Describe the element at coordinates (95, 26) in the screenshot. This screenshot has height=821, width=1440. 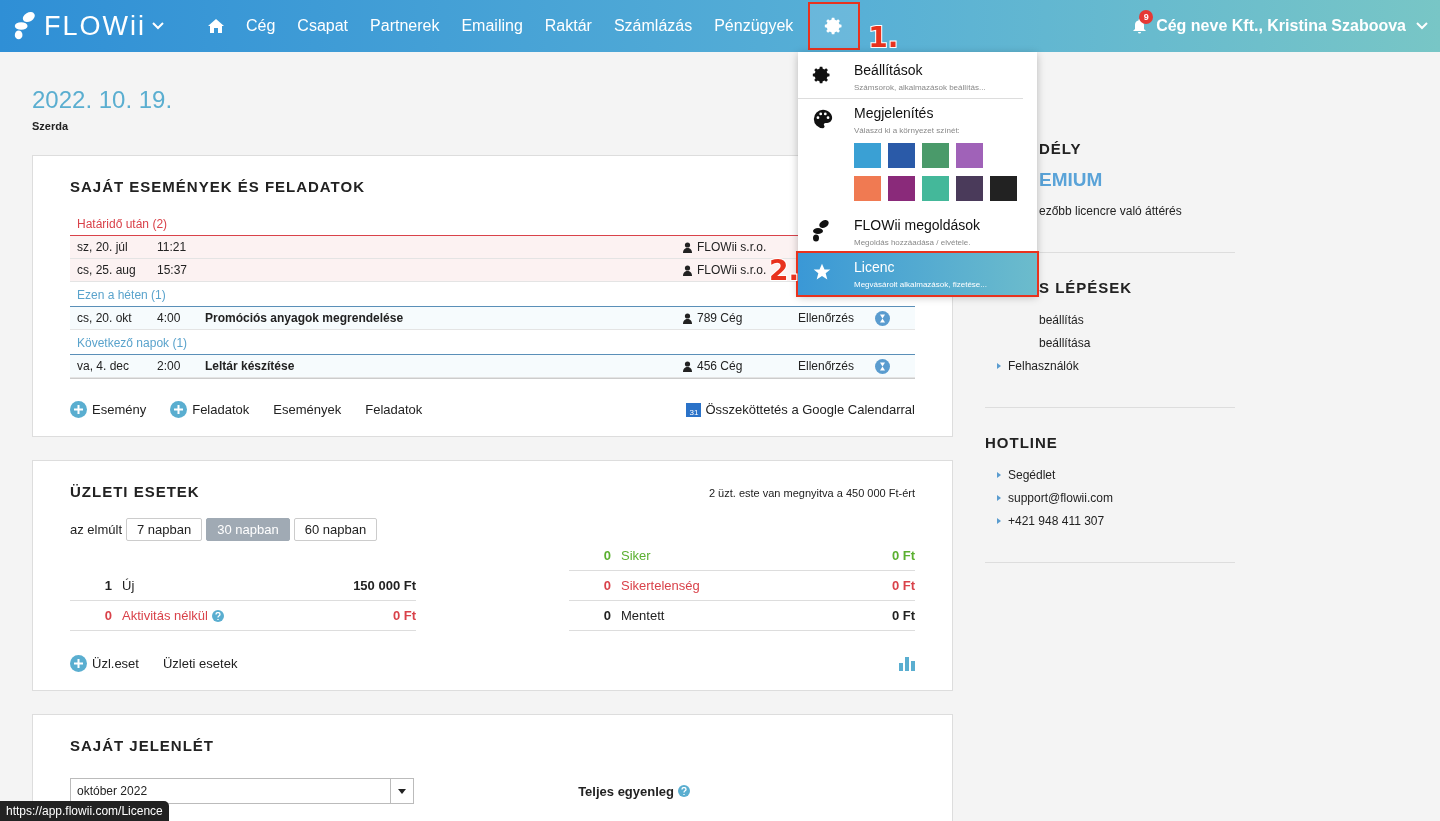
I see `logo-text: FLOWii` at that location.